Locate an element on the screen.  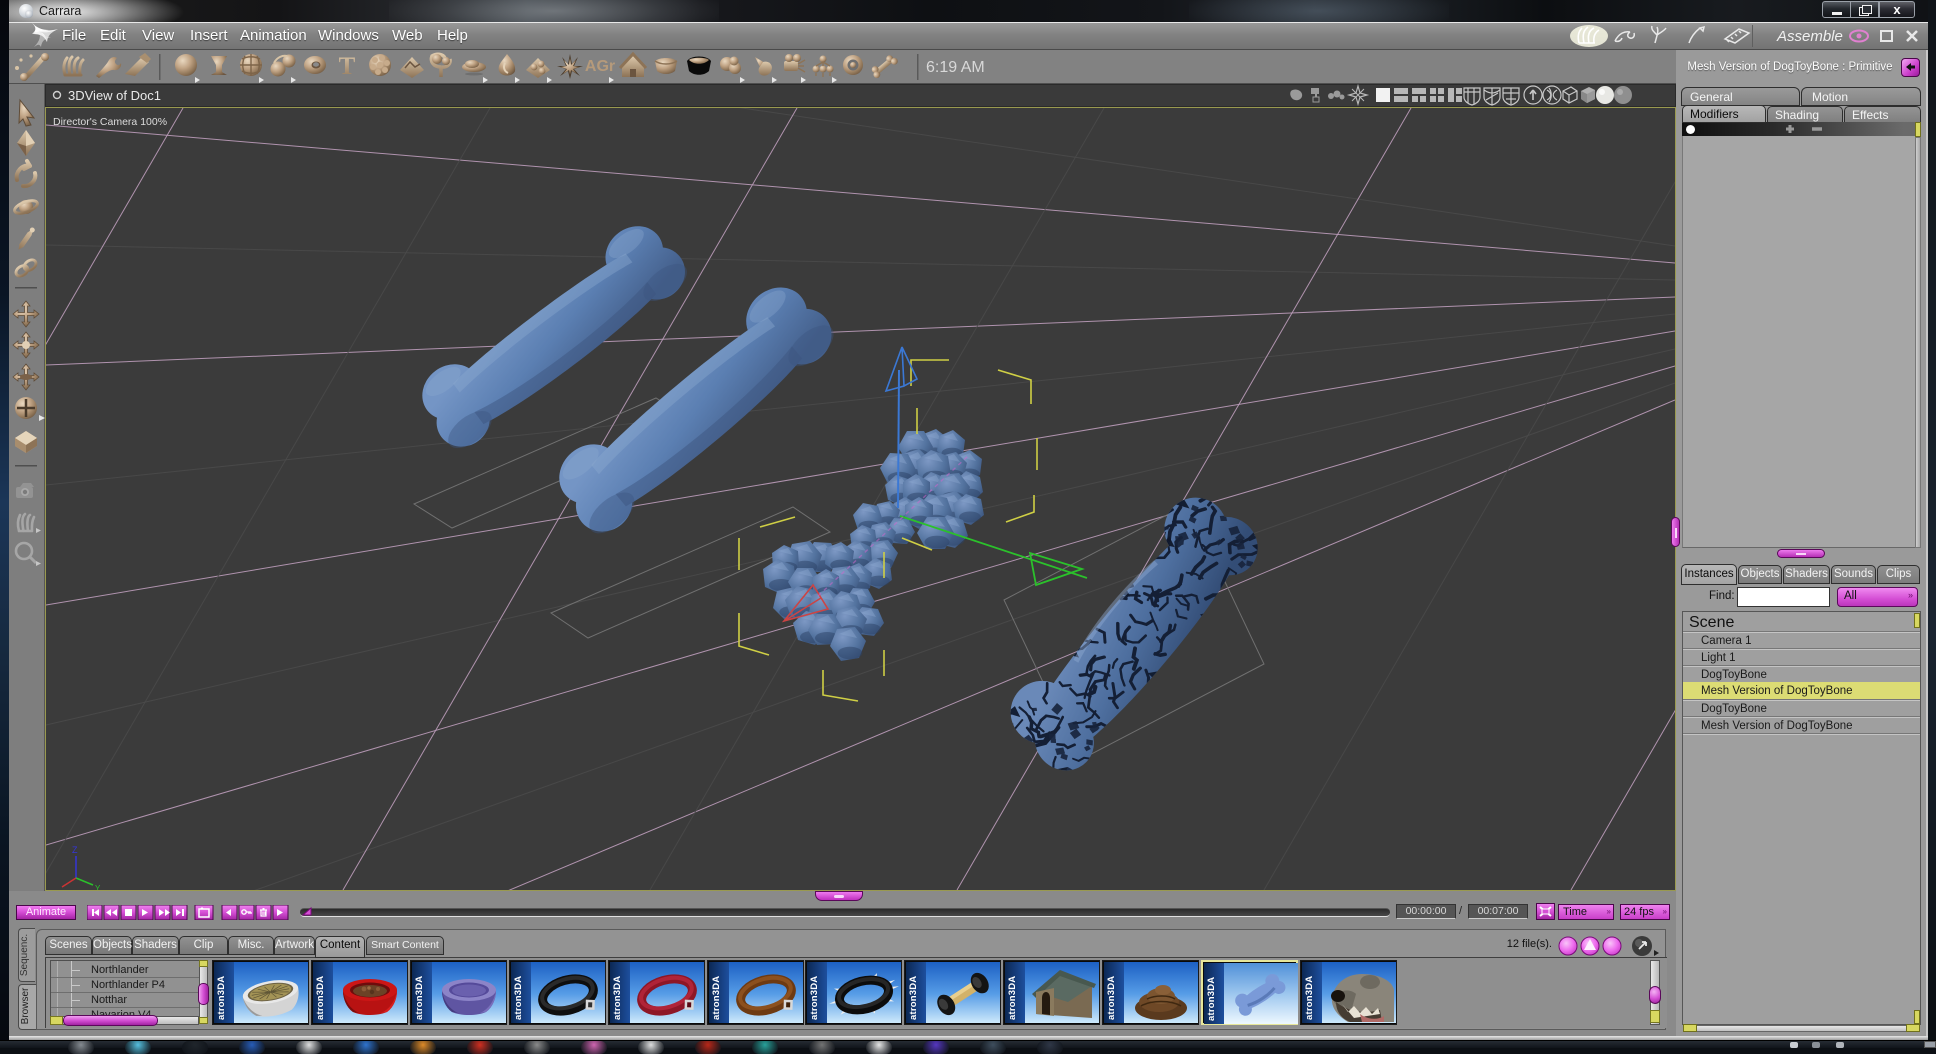
svg-text: Director's Camera 100% is located at coordinates (110, 122).